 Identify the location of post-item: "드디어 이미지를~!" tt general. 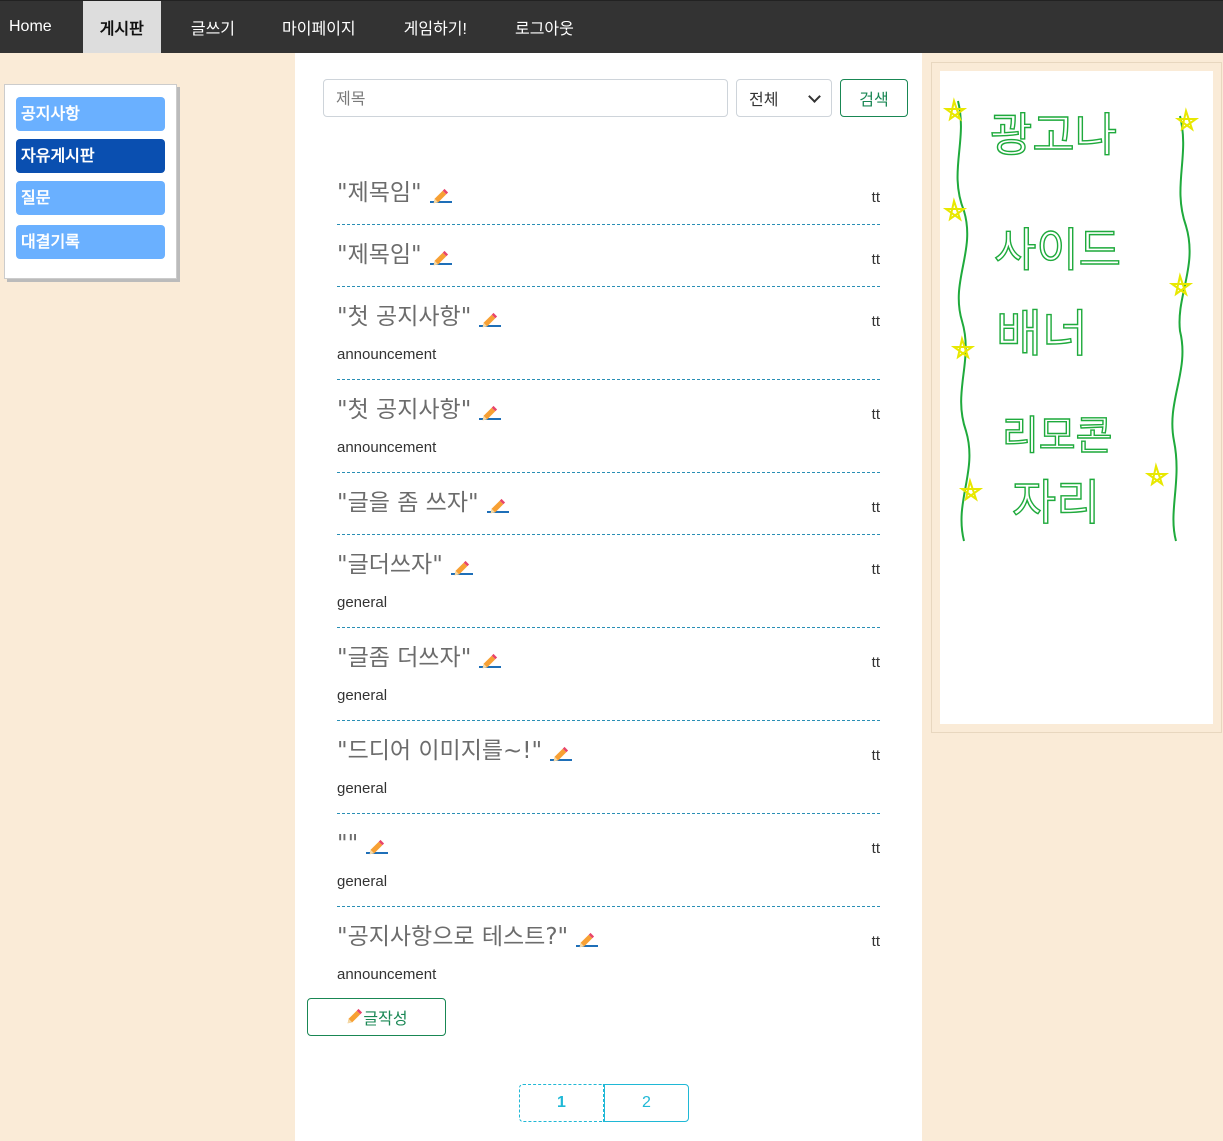
(608, 767).